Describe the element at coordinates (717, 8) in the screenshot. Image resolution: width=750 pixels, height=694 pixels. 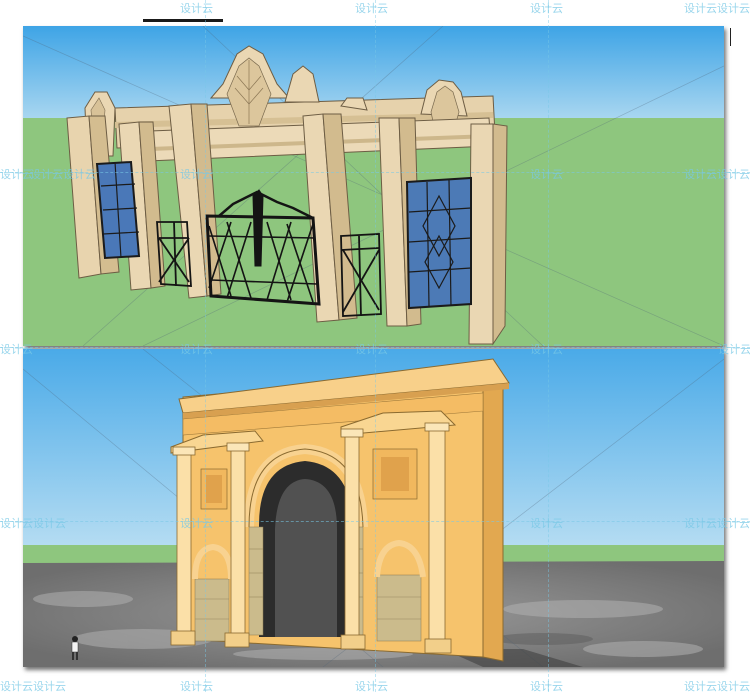
I see `watermark-text: 设计云设计云` at that location.